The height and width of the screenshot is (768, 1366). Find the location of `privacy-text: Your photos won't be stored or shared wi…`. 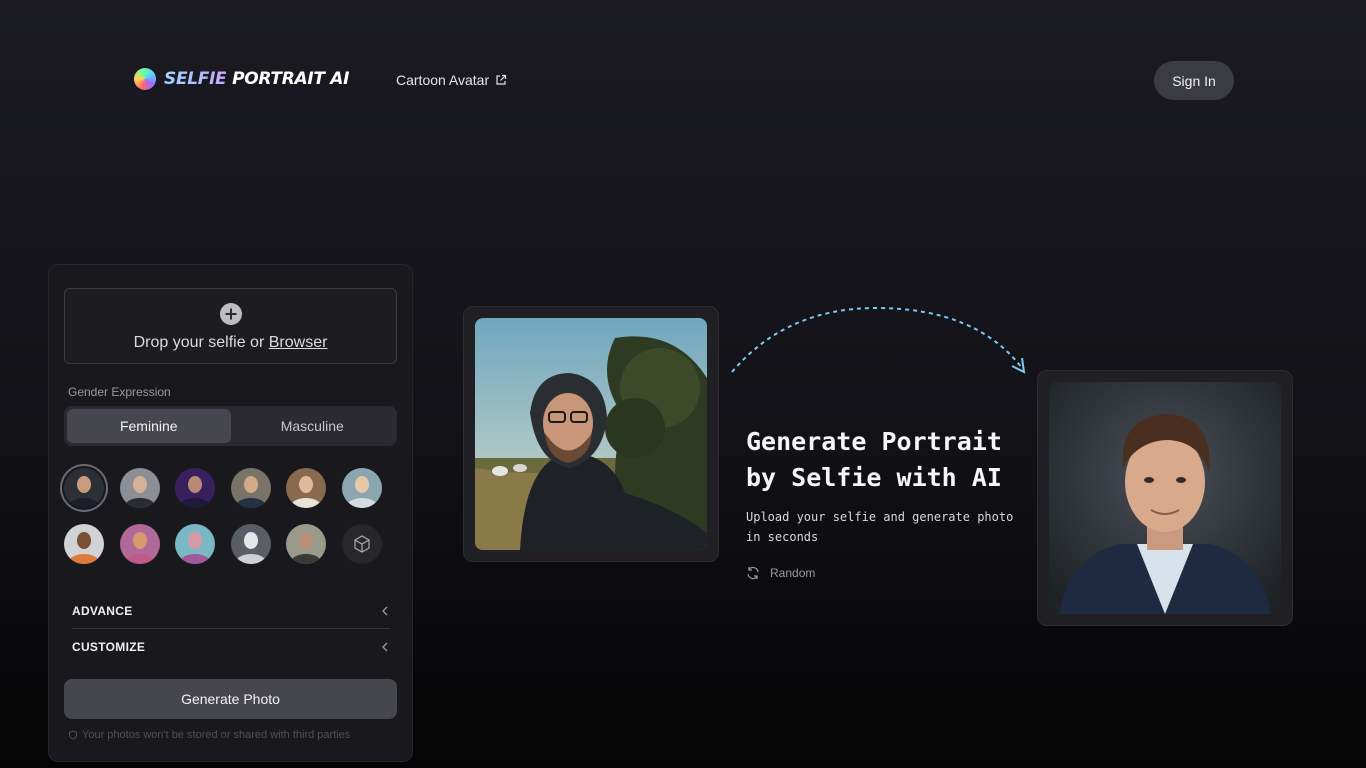

privacy-text: Your photos won't be stored or shared wi… is located at coordinates (216, 735).